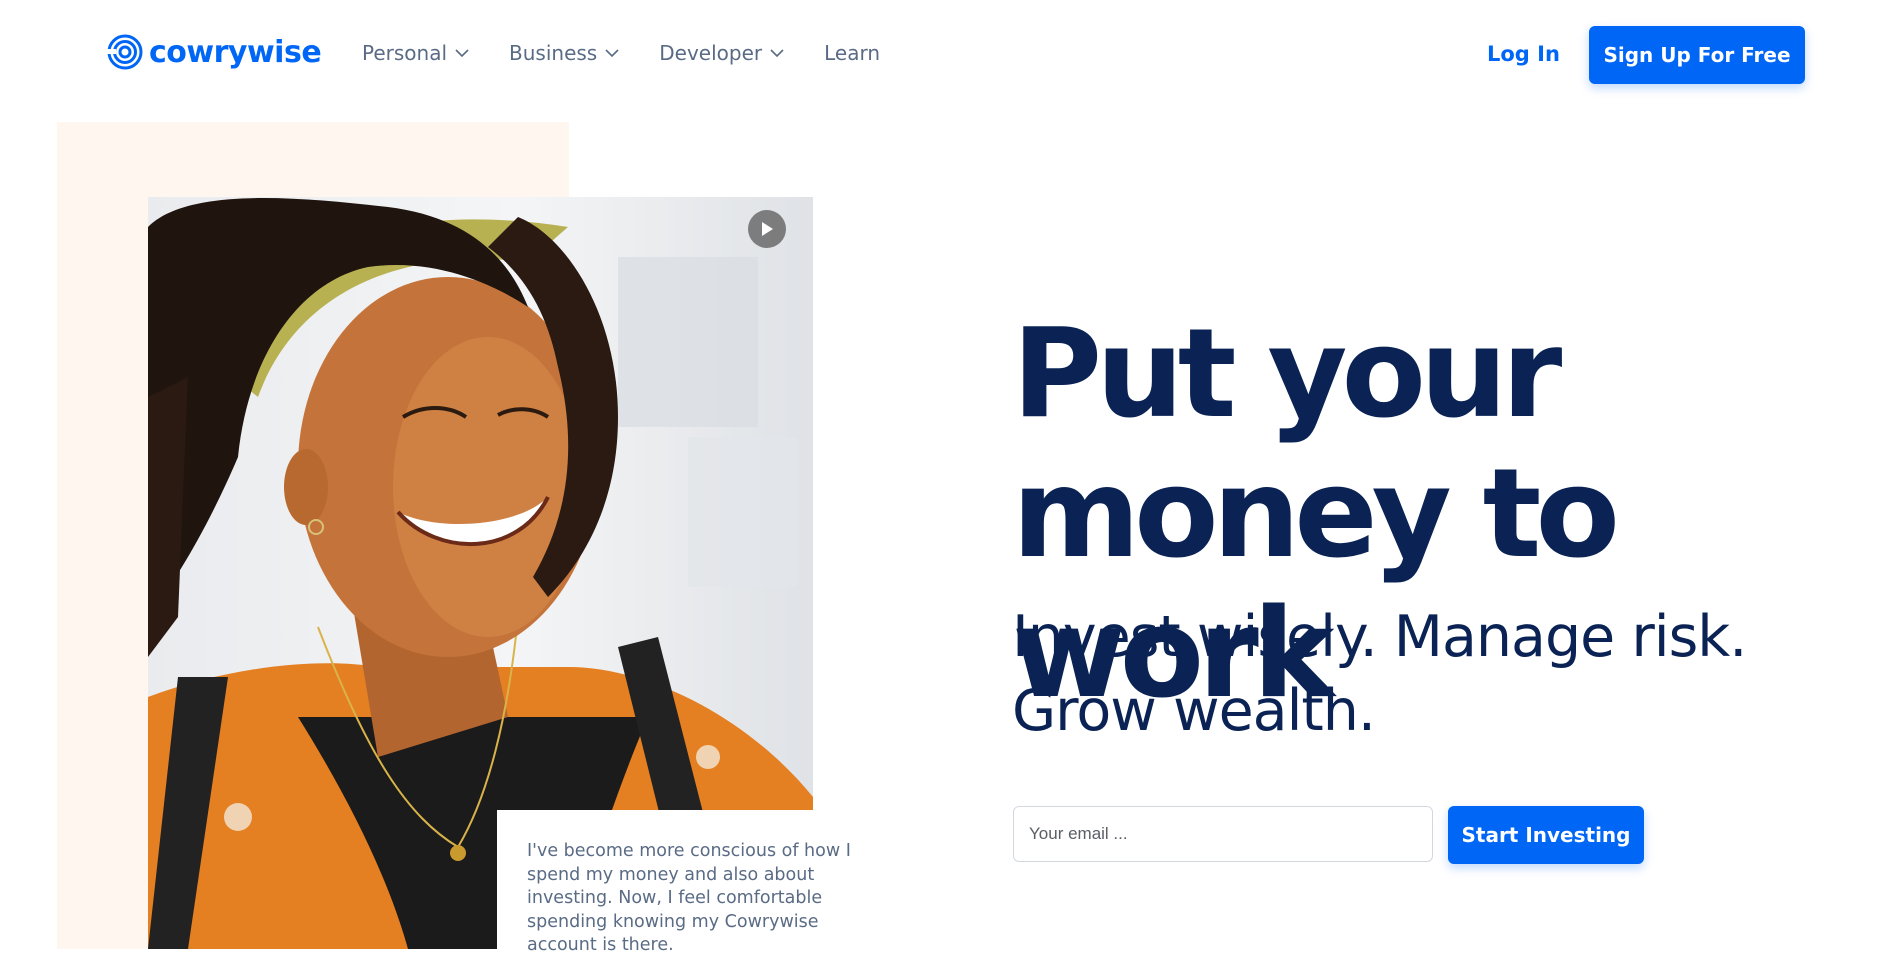  What do you see at coordinates (1223, 834) in the screenshot?
I see `email-input` at bounding box center [1223, 834].